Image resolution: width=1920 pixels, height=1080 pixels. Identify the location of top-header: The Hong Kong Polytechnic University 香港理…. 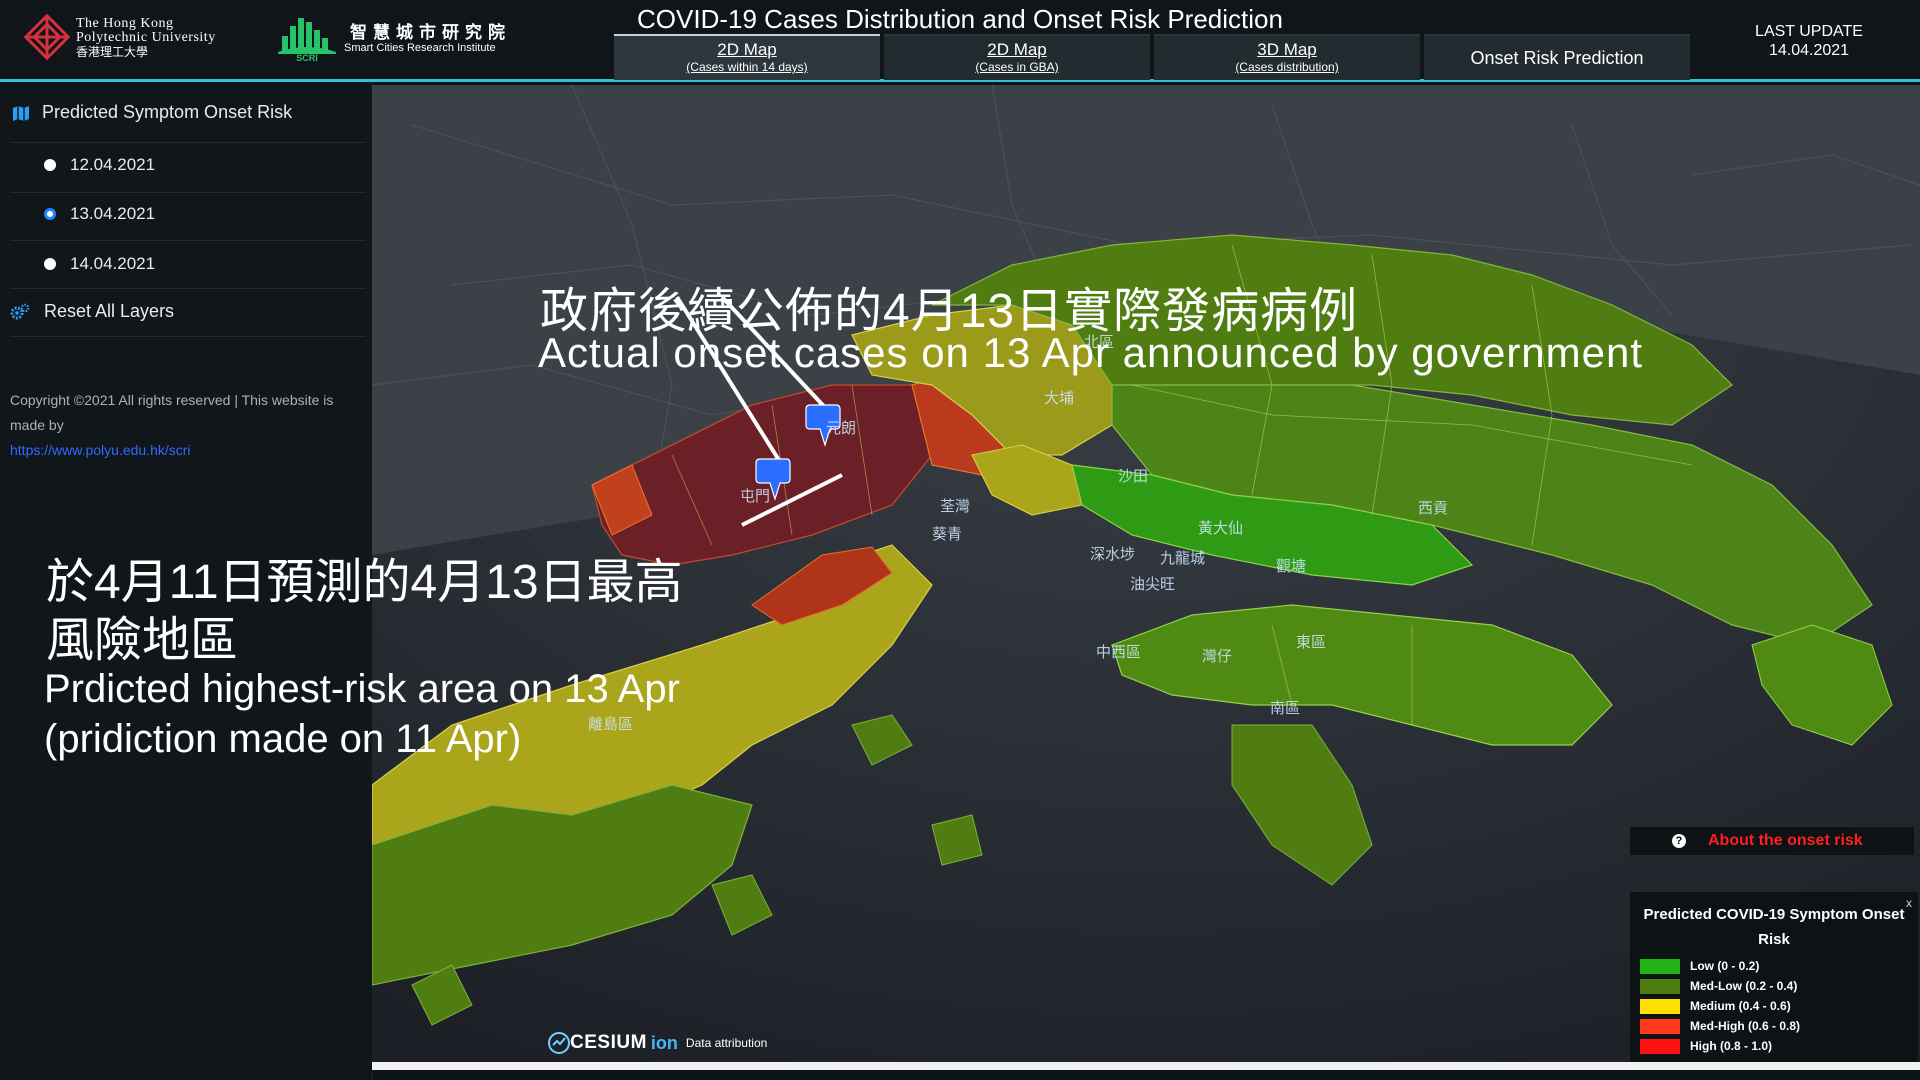
(960, 41).